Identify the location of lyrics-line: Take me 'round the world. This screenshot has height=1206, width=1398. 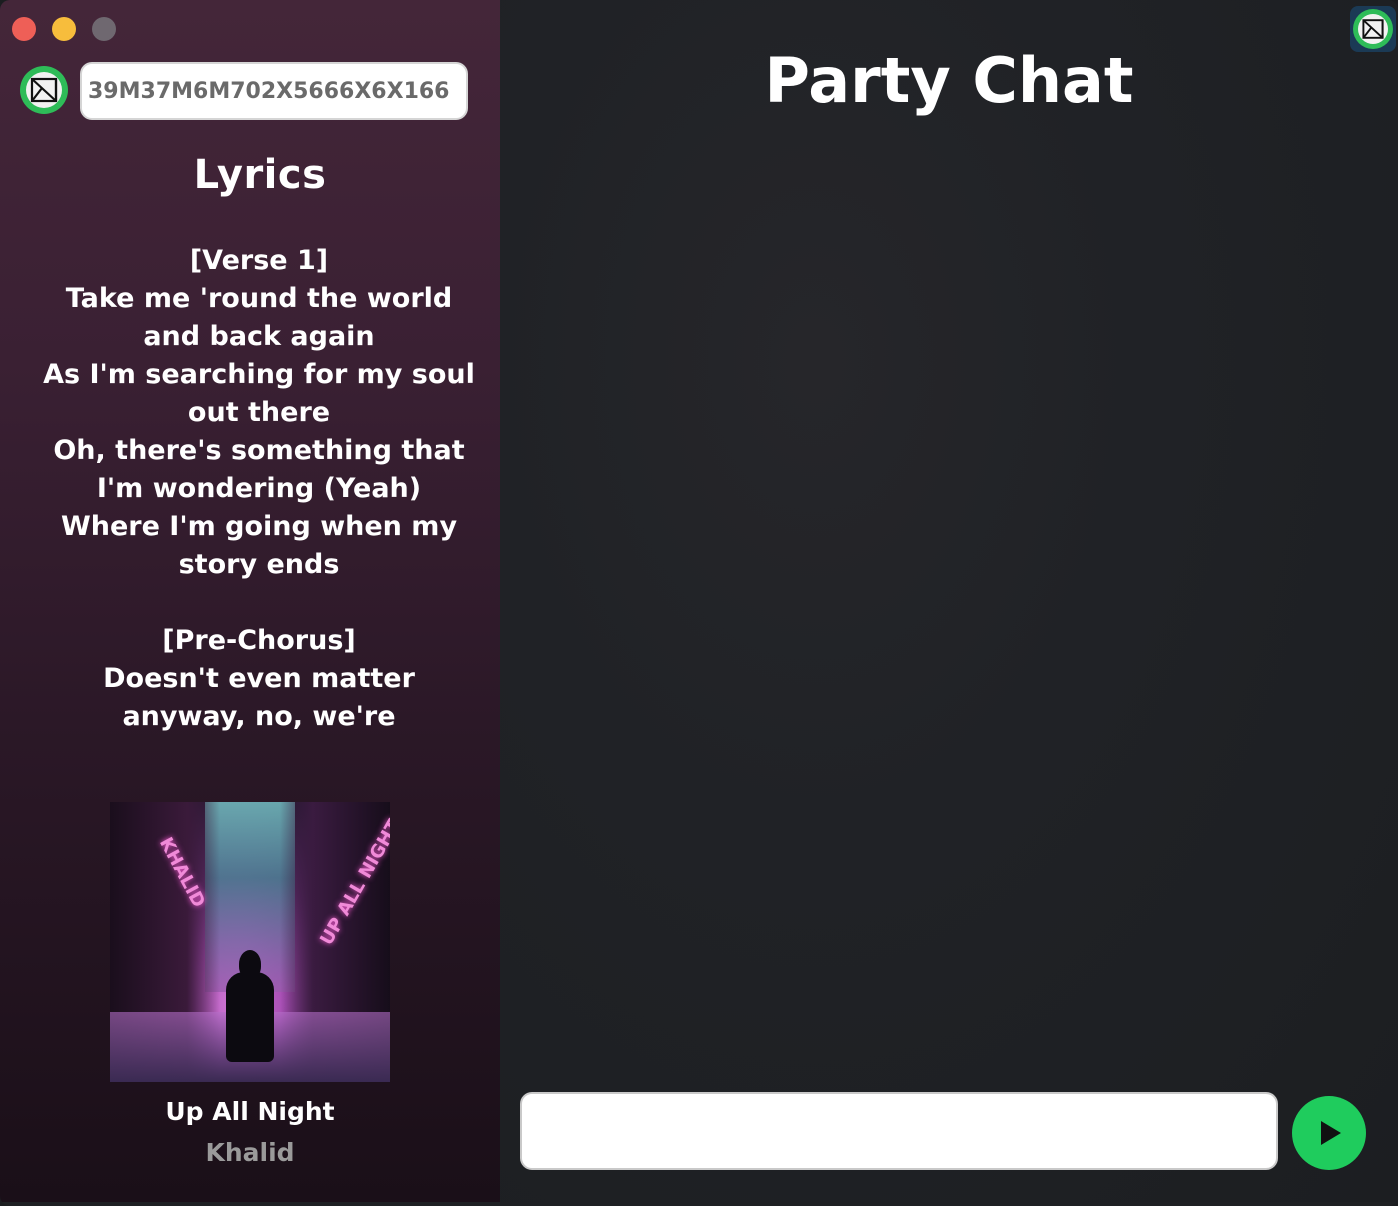
(259, 298).